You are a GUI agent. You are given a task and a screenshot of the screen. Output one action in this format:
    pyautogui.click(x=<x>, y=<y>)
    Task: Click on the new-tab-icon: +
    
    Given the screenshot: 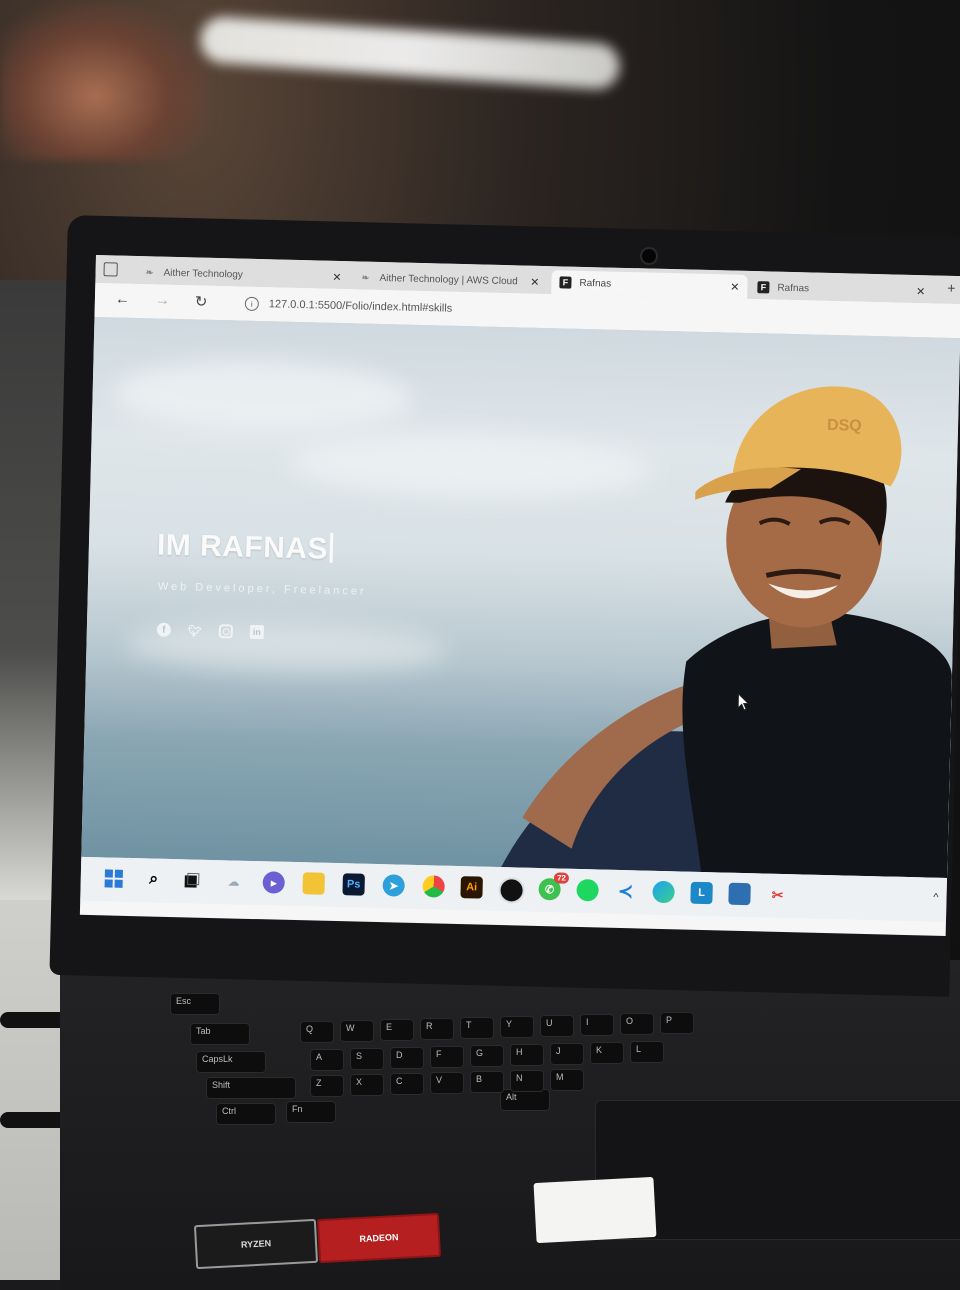 What is the action you would take?
    pyautogui.click(x=951, y=288)
    